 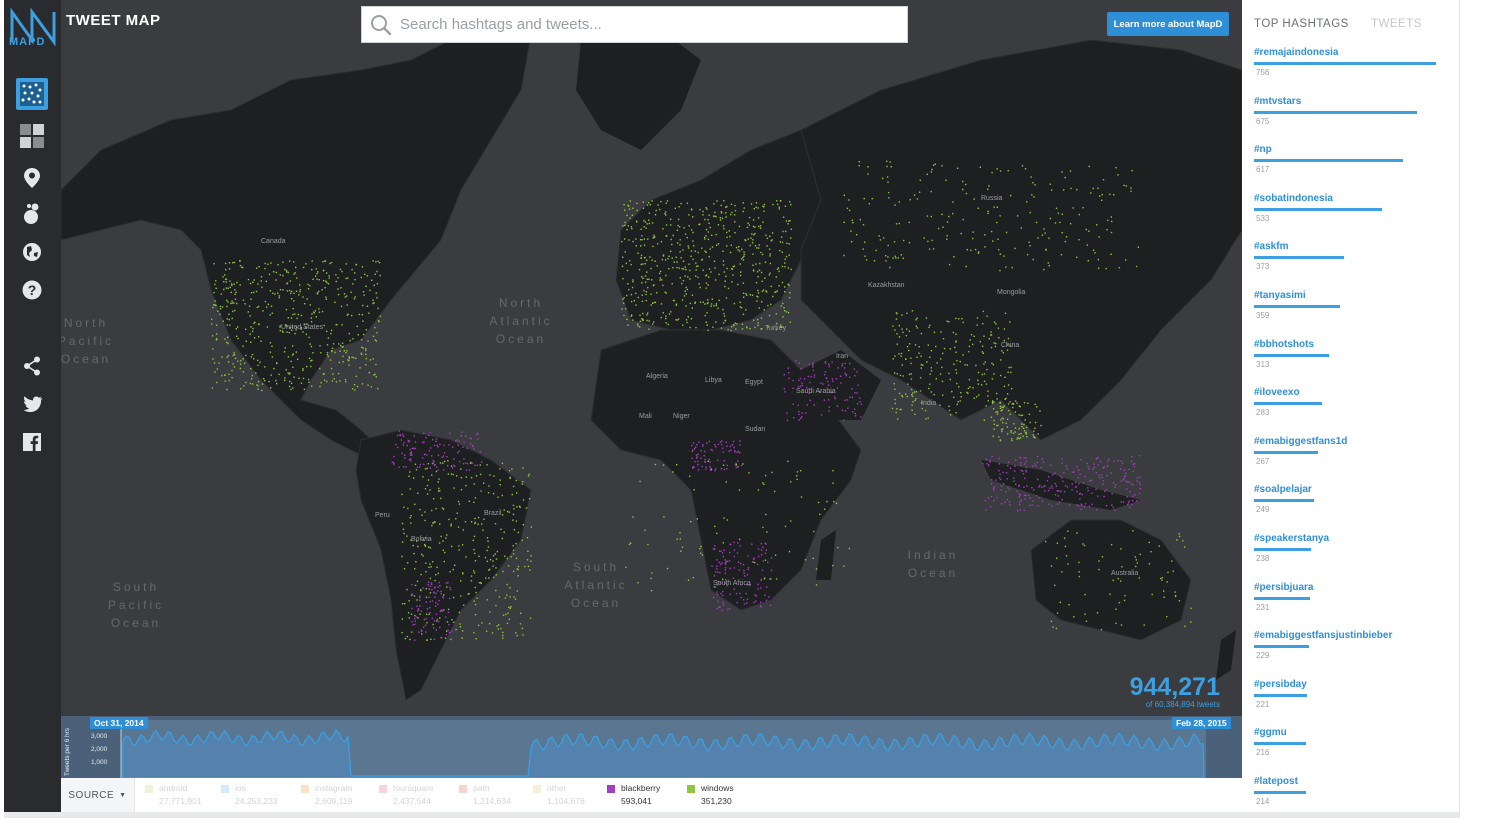 What do you see at coordinates (1354, 52) in the screenshot?
I see `hashtag-name: #remajaindonesia` at bounding box center [1354, 52].